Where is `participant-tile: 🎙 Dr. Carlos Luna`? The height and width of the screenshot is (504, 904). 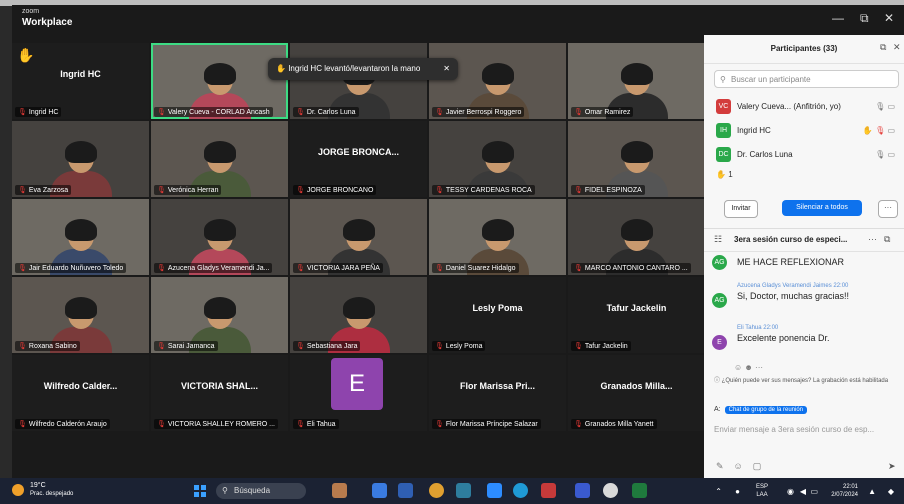 participant-tile: 🎙 Dr. Carlos Luna is located at coordinates (358, 81).